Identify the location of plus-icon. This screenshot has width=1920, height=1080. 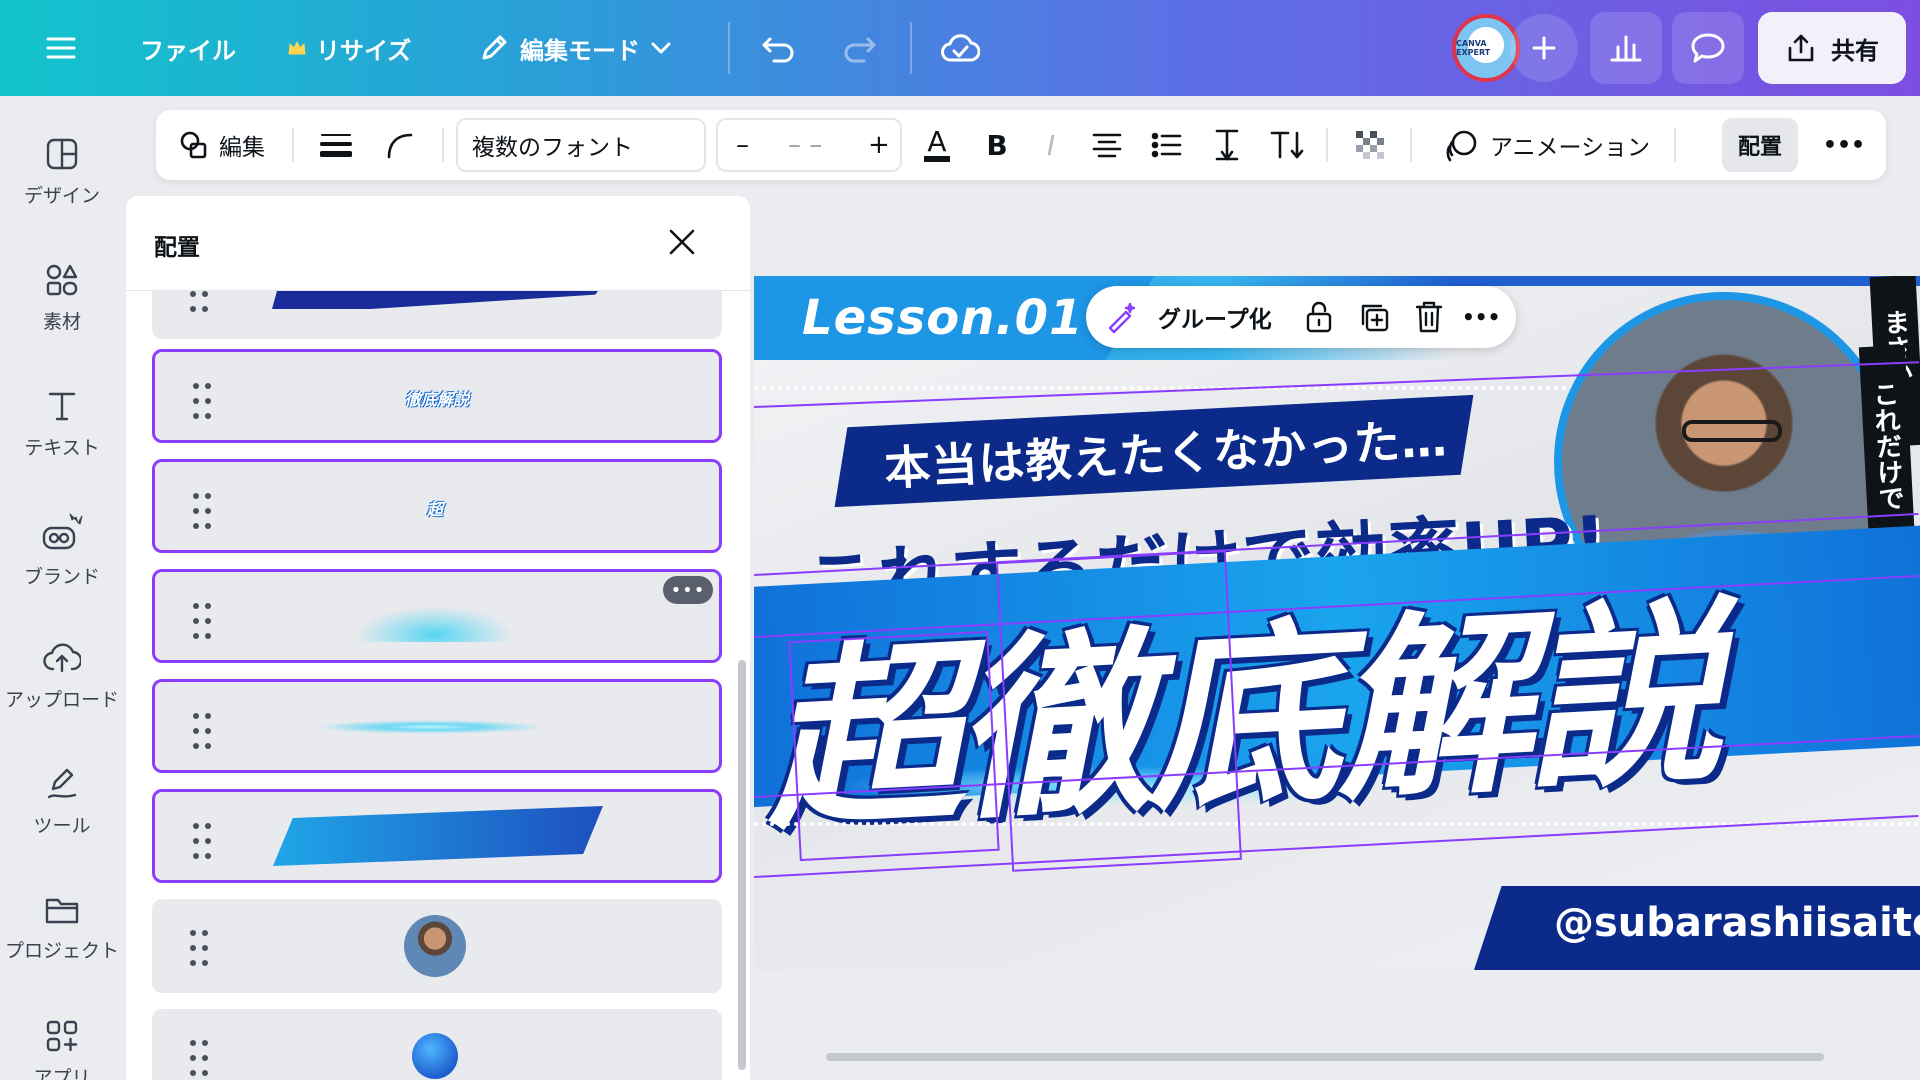
(1544, 48).